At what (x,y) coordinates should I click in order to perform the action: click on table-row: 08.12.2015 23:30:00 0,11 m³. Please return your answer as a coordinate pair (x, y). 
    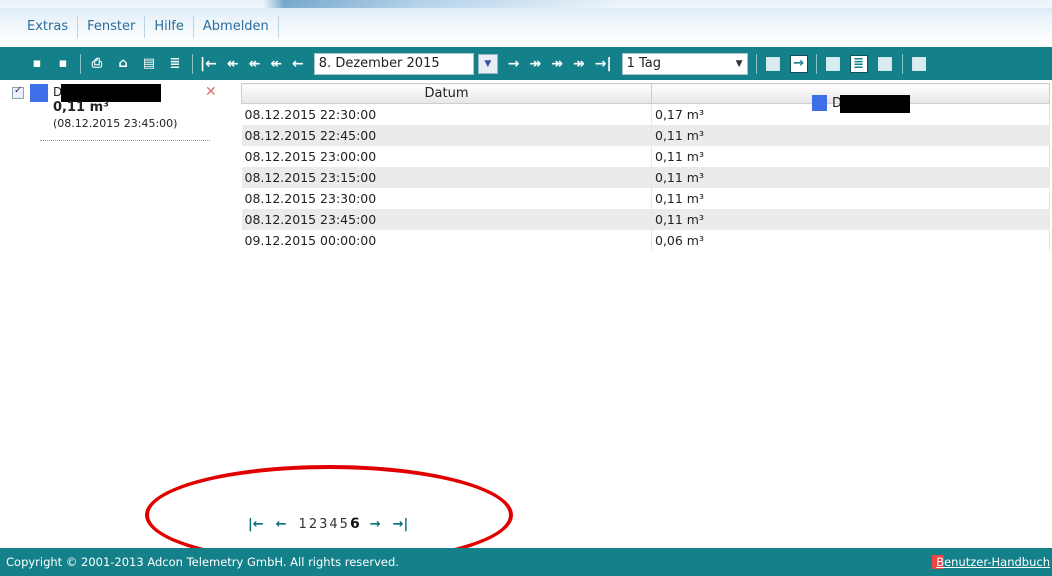
    Looking at the image, I should click on (645, 198).